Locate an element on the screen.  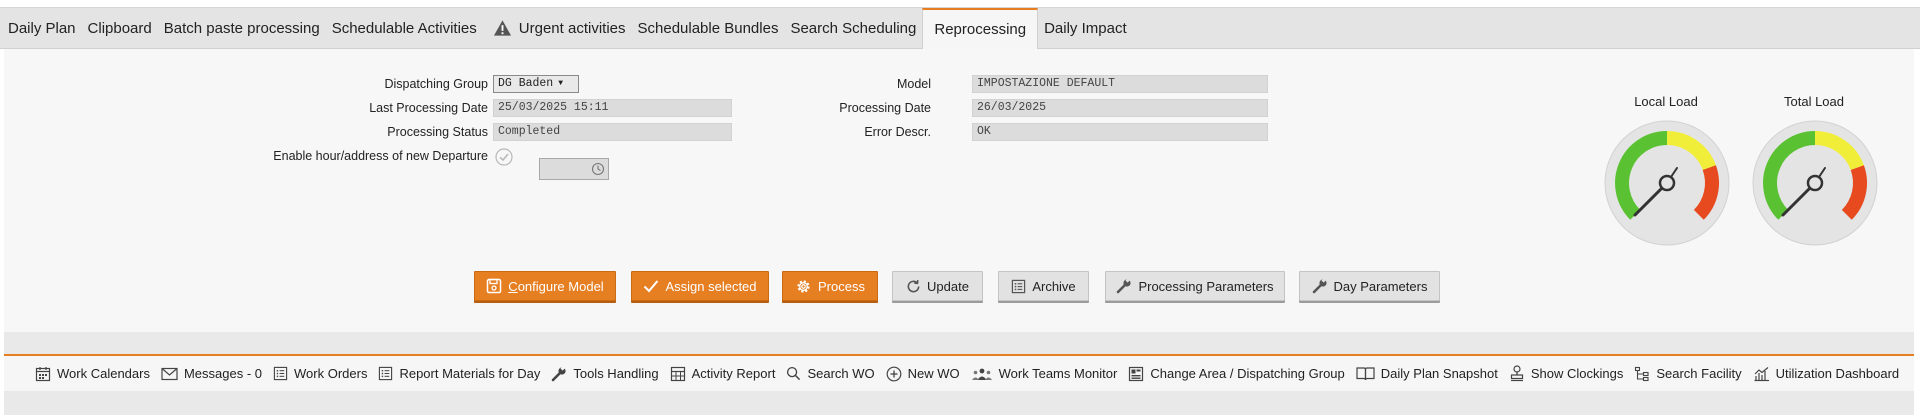
tab-label: Batch paste processing is located at coordinates (241, 28).